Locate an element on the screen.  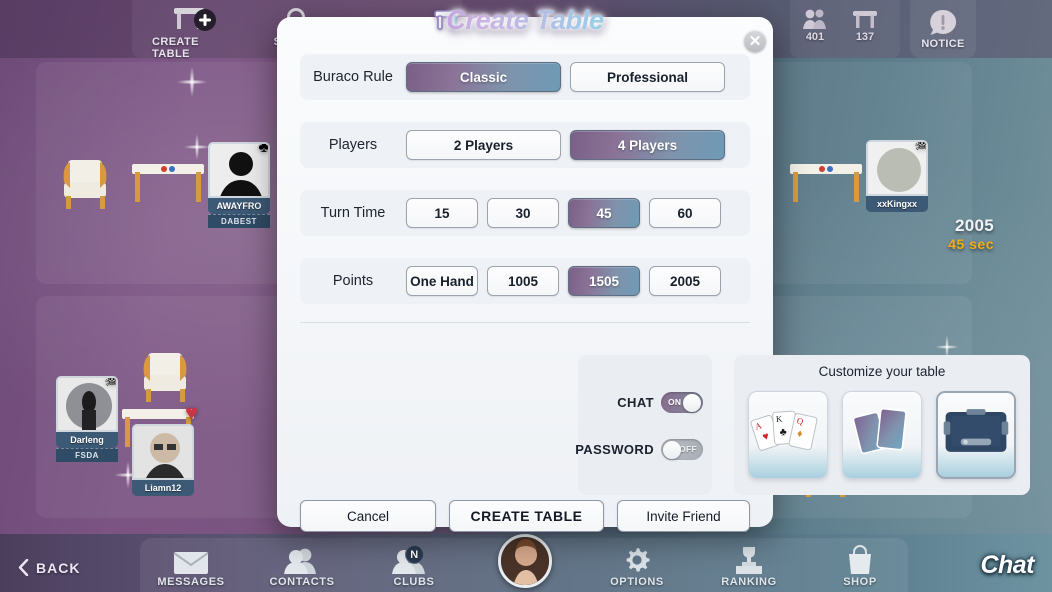
option-points-1505: 1505 is located at coordinates (604, 281).